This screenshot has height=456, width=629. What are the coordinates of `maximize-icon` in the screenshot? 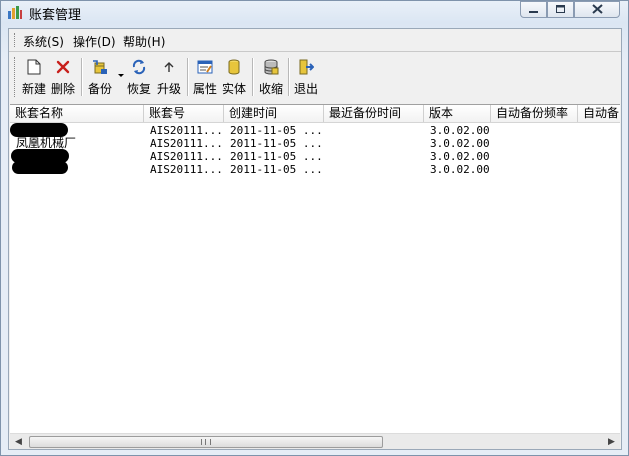 It's located at (560, 10).